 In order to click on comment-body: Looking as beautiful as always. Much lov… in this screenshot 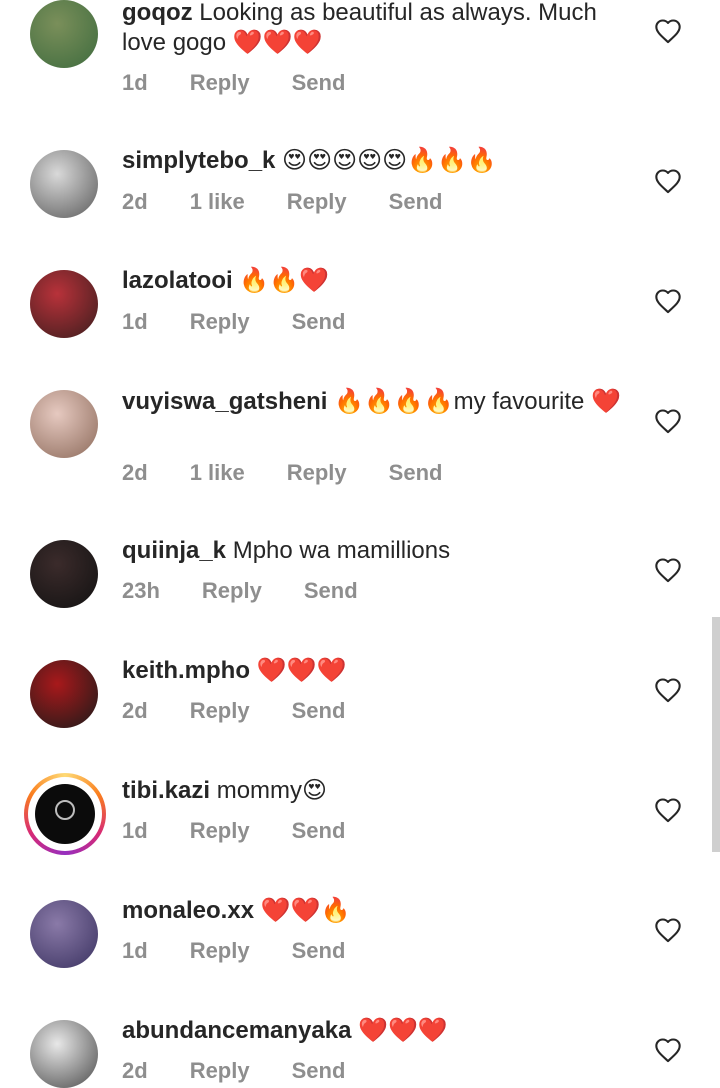, I will do `click(359, 28)`.